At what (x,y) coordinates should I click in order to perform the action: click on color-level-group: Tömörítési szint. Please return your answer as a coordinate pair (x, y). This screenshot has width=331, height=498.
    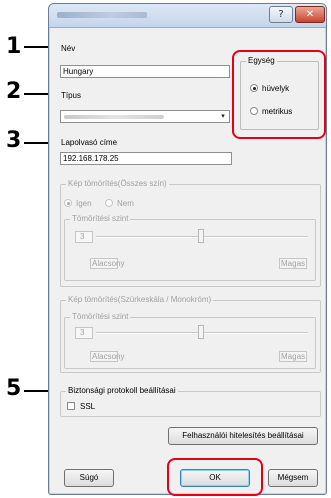
    Looking at the image, I should click on (190, 247).